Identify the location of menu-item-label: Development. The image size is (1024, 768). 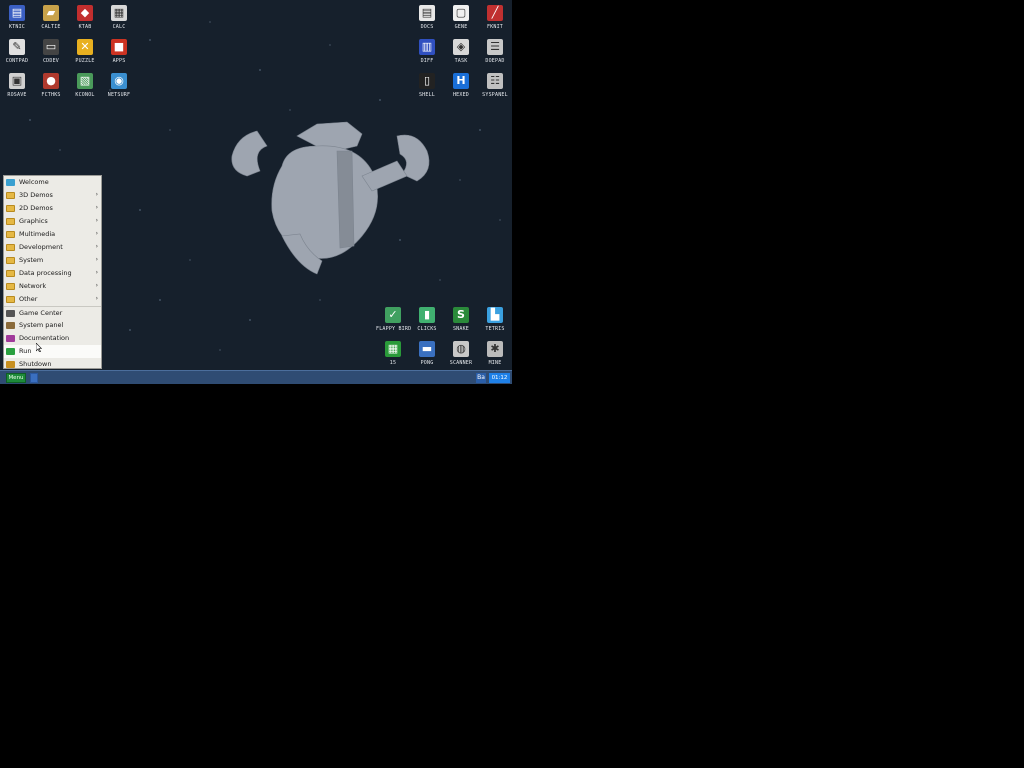
(41, 247).